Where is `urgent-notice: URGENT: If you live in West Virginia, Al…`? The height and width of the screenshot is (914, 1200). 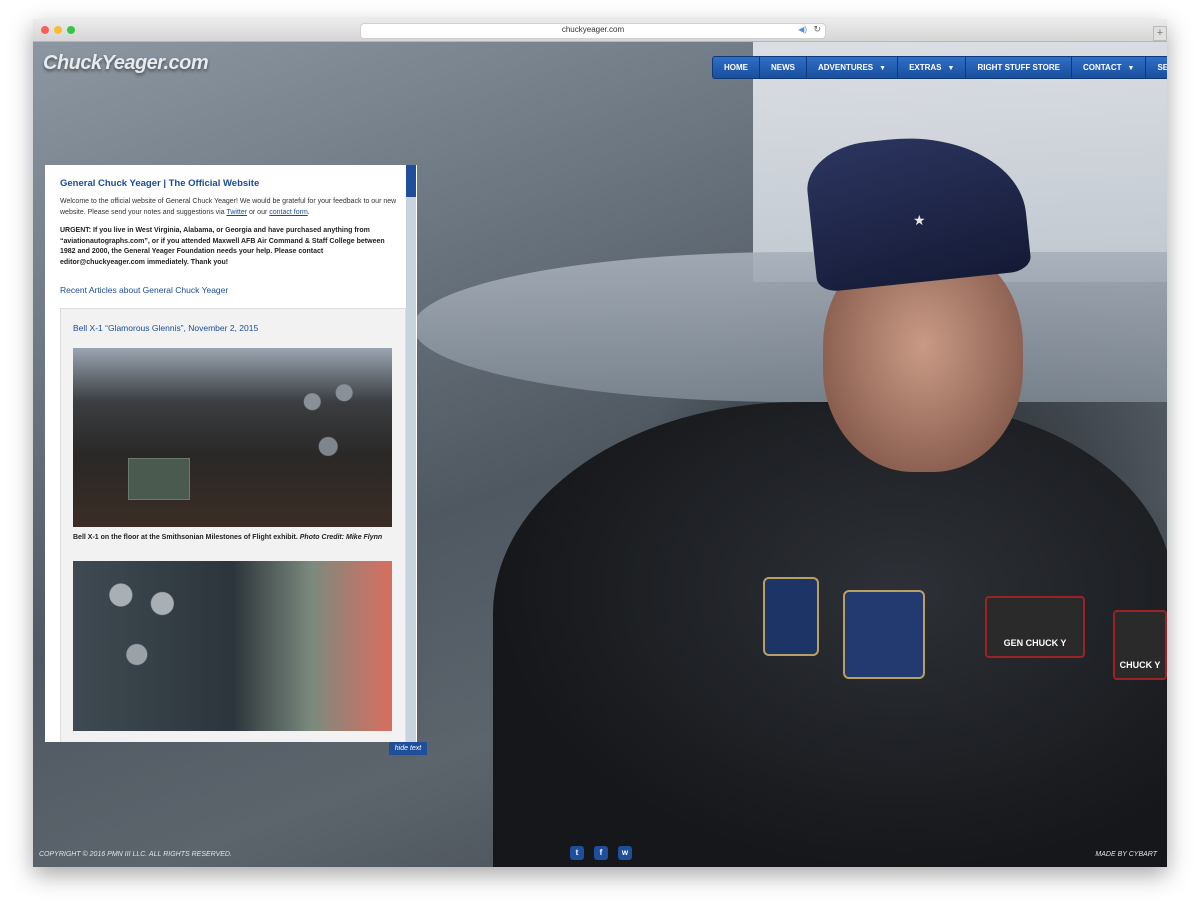
urgent-notice: URGENT: If you live in West Virginia, Al… is located at coordinates (222, 246).